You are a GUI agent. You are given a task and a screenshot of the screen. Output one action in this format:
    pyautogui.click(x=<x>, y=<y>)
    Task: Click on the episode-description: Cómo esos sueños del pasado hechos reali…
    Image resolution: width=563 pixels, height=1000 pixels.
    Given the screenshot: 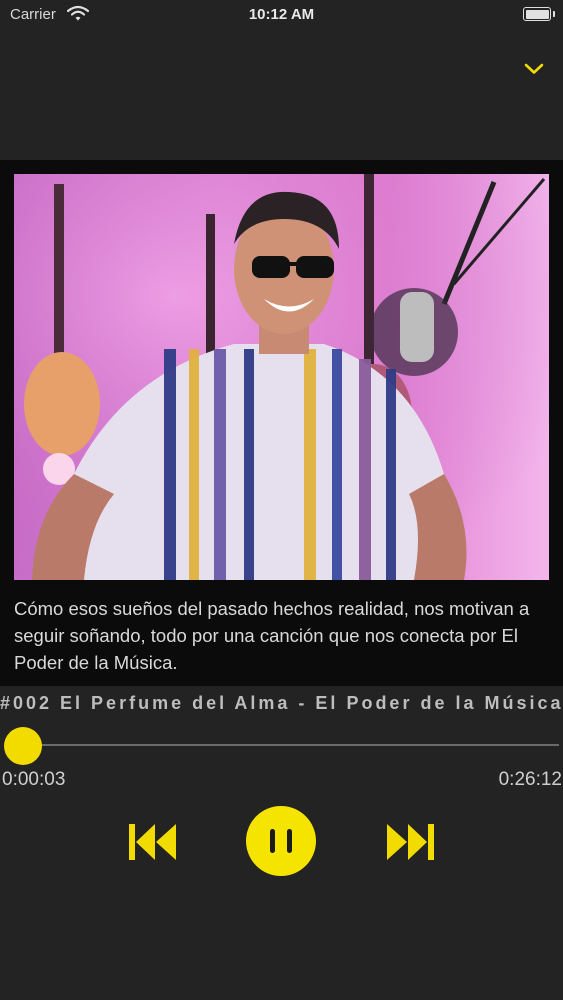 What is the action you would take?
    pyautogui.click(x=272, y=635)
    